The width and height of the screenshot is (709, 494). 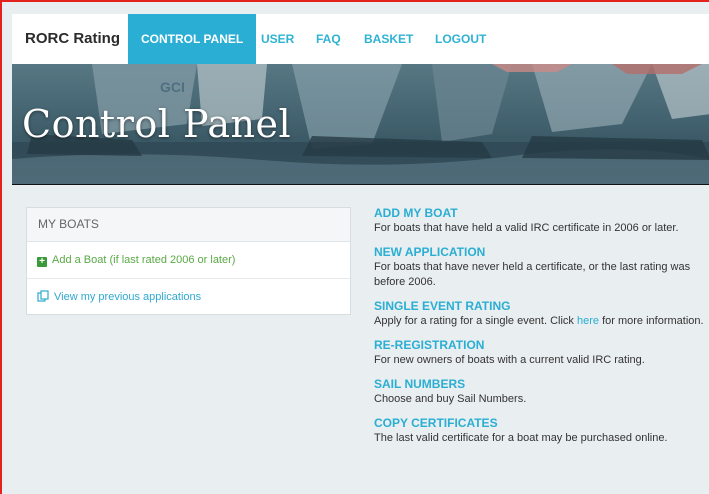 What do you see at coordinates (188, 225) in the screenshot?
I see `my-boats-header: MY BOATS` at bounding box center [188, 225].